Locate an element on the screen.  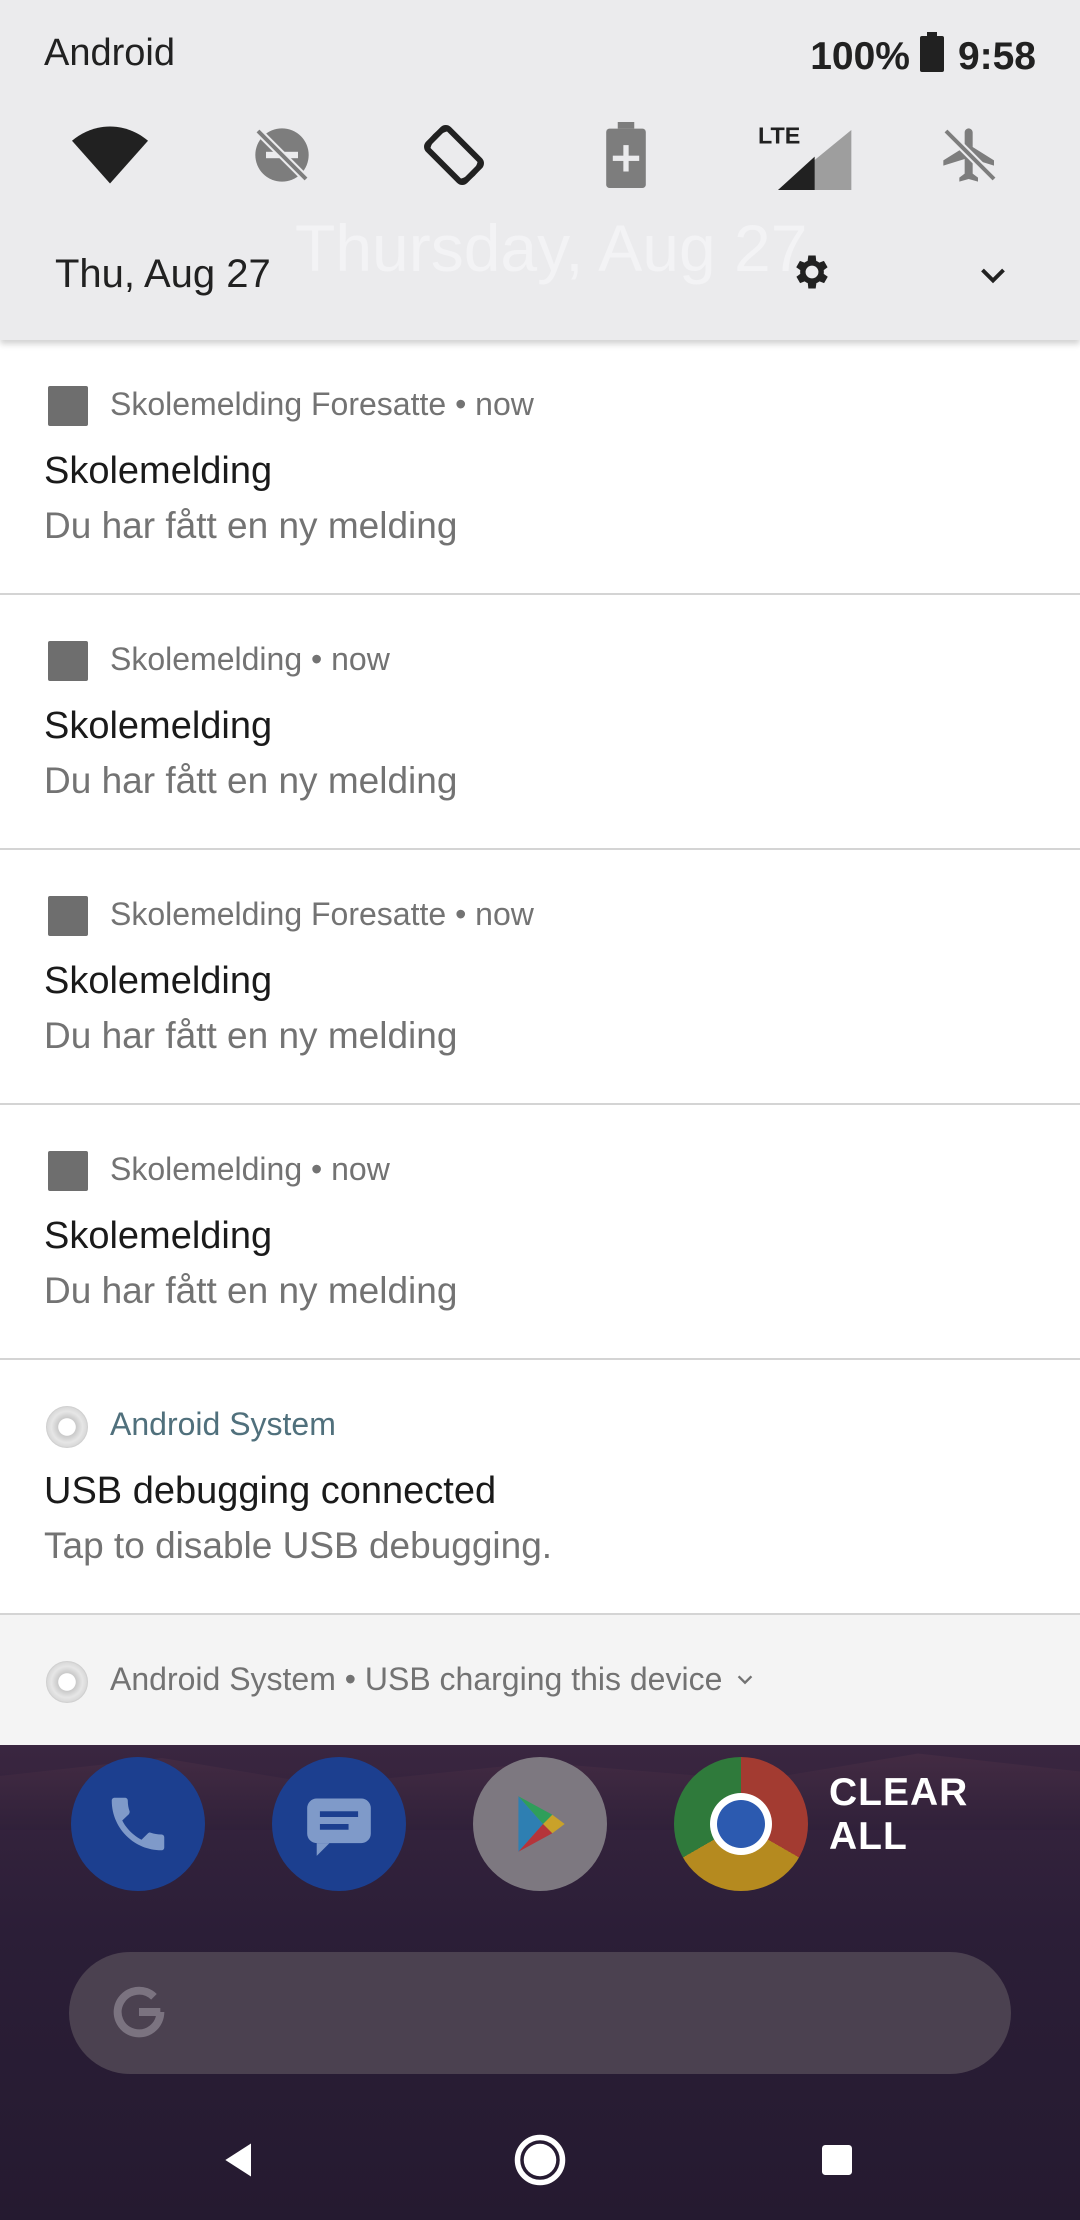
settings-gear-icon is located at coordinates (812, 272).